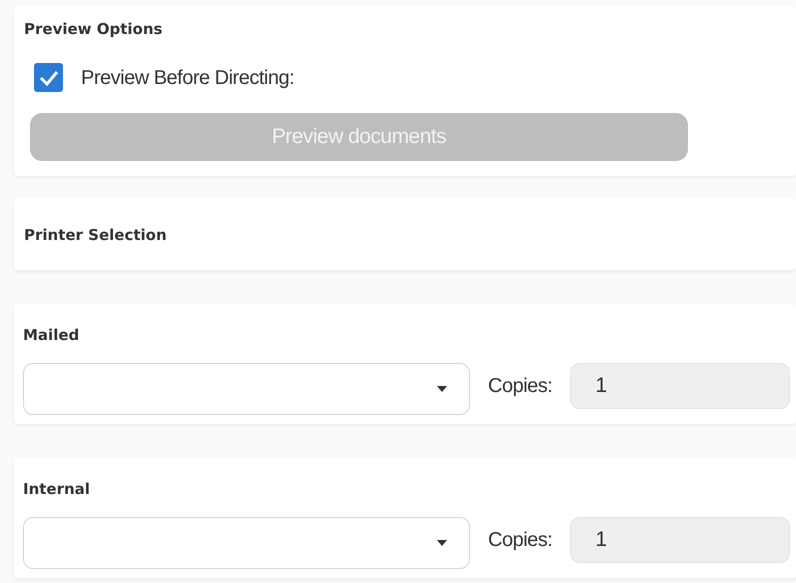 The width and height of the screenshot is (796, 583). Describe the element at coordinates (56, 489) in the screenshot. I see `printer-title: Internal` at that location.